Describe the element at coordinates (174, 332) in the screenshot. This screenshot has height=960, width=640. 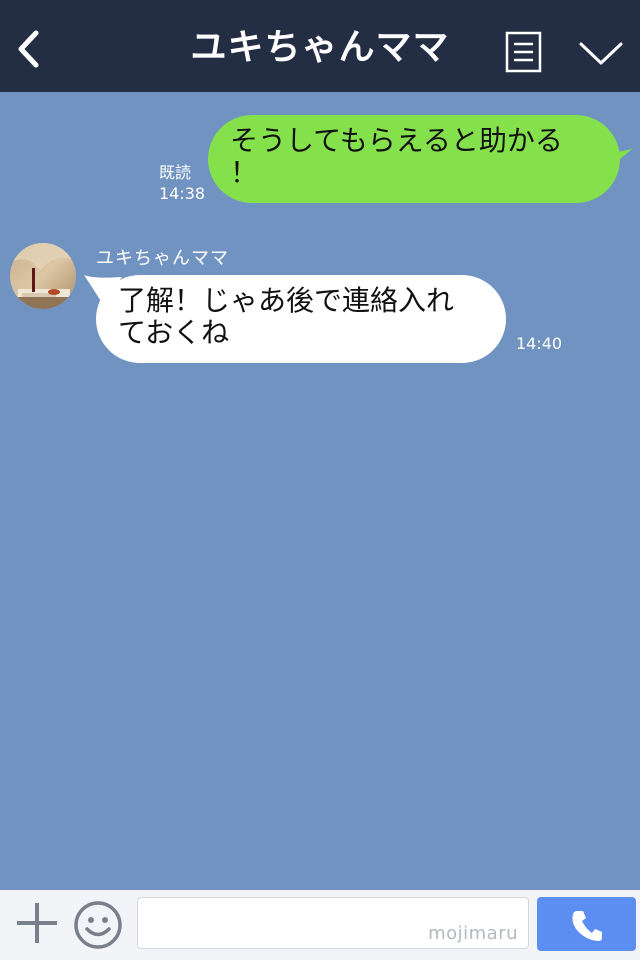
I see `incoming-text-line2: ておくね` at that location.